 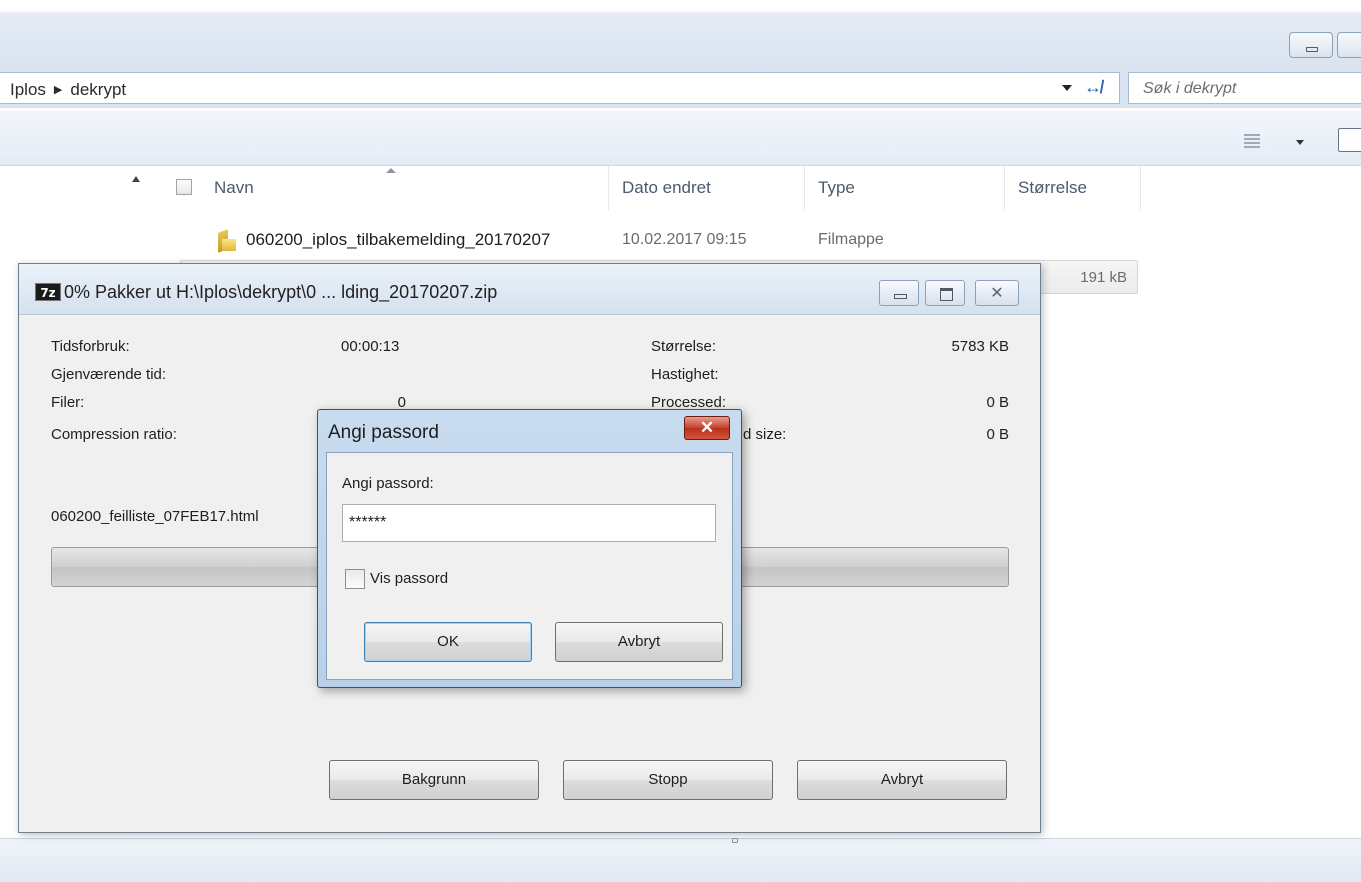 What do you see at coordinates (28, 89) in the screenshot?
I see `breadcrumb-item-iplos: Iplos` at bounding box center [28, 89].